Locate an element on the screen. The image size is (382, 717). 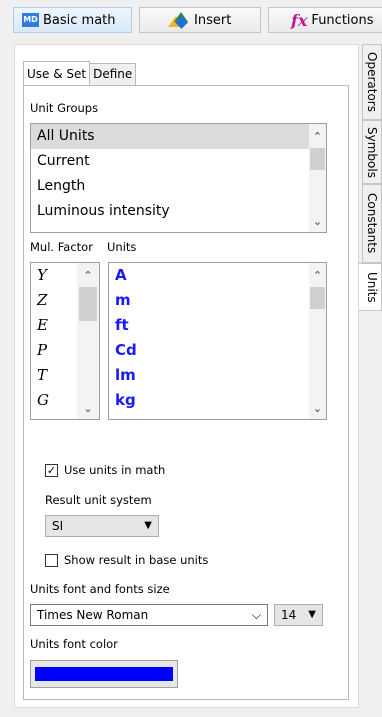
units-font-size-value: 14 is located at coordinates (289, 615).